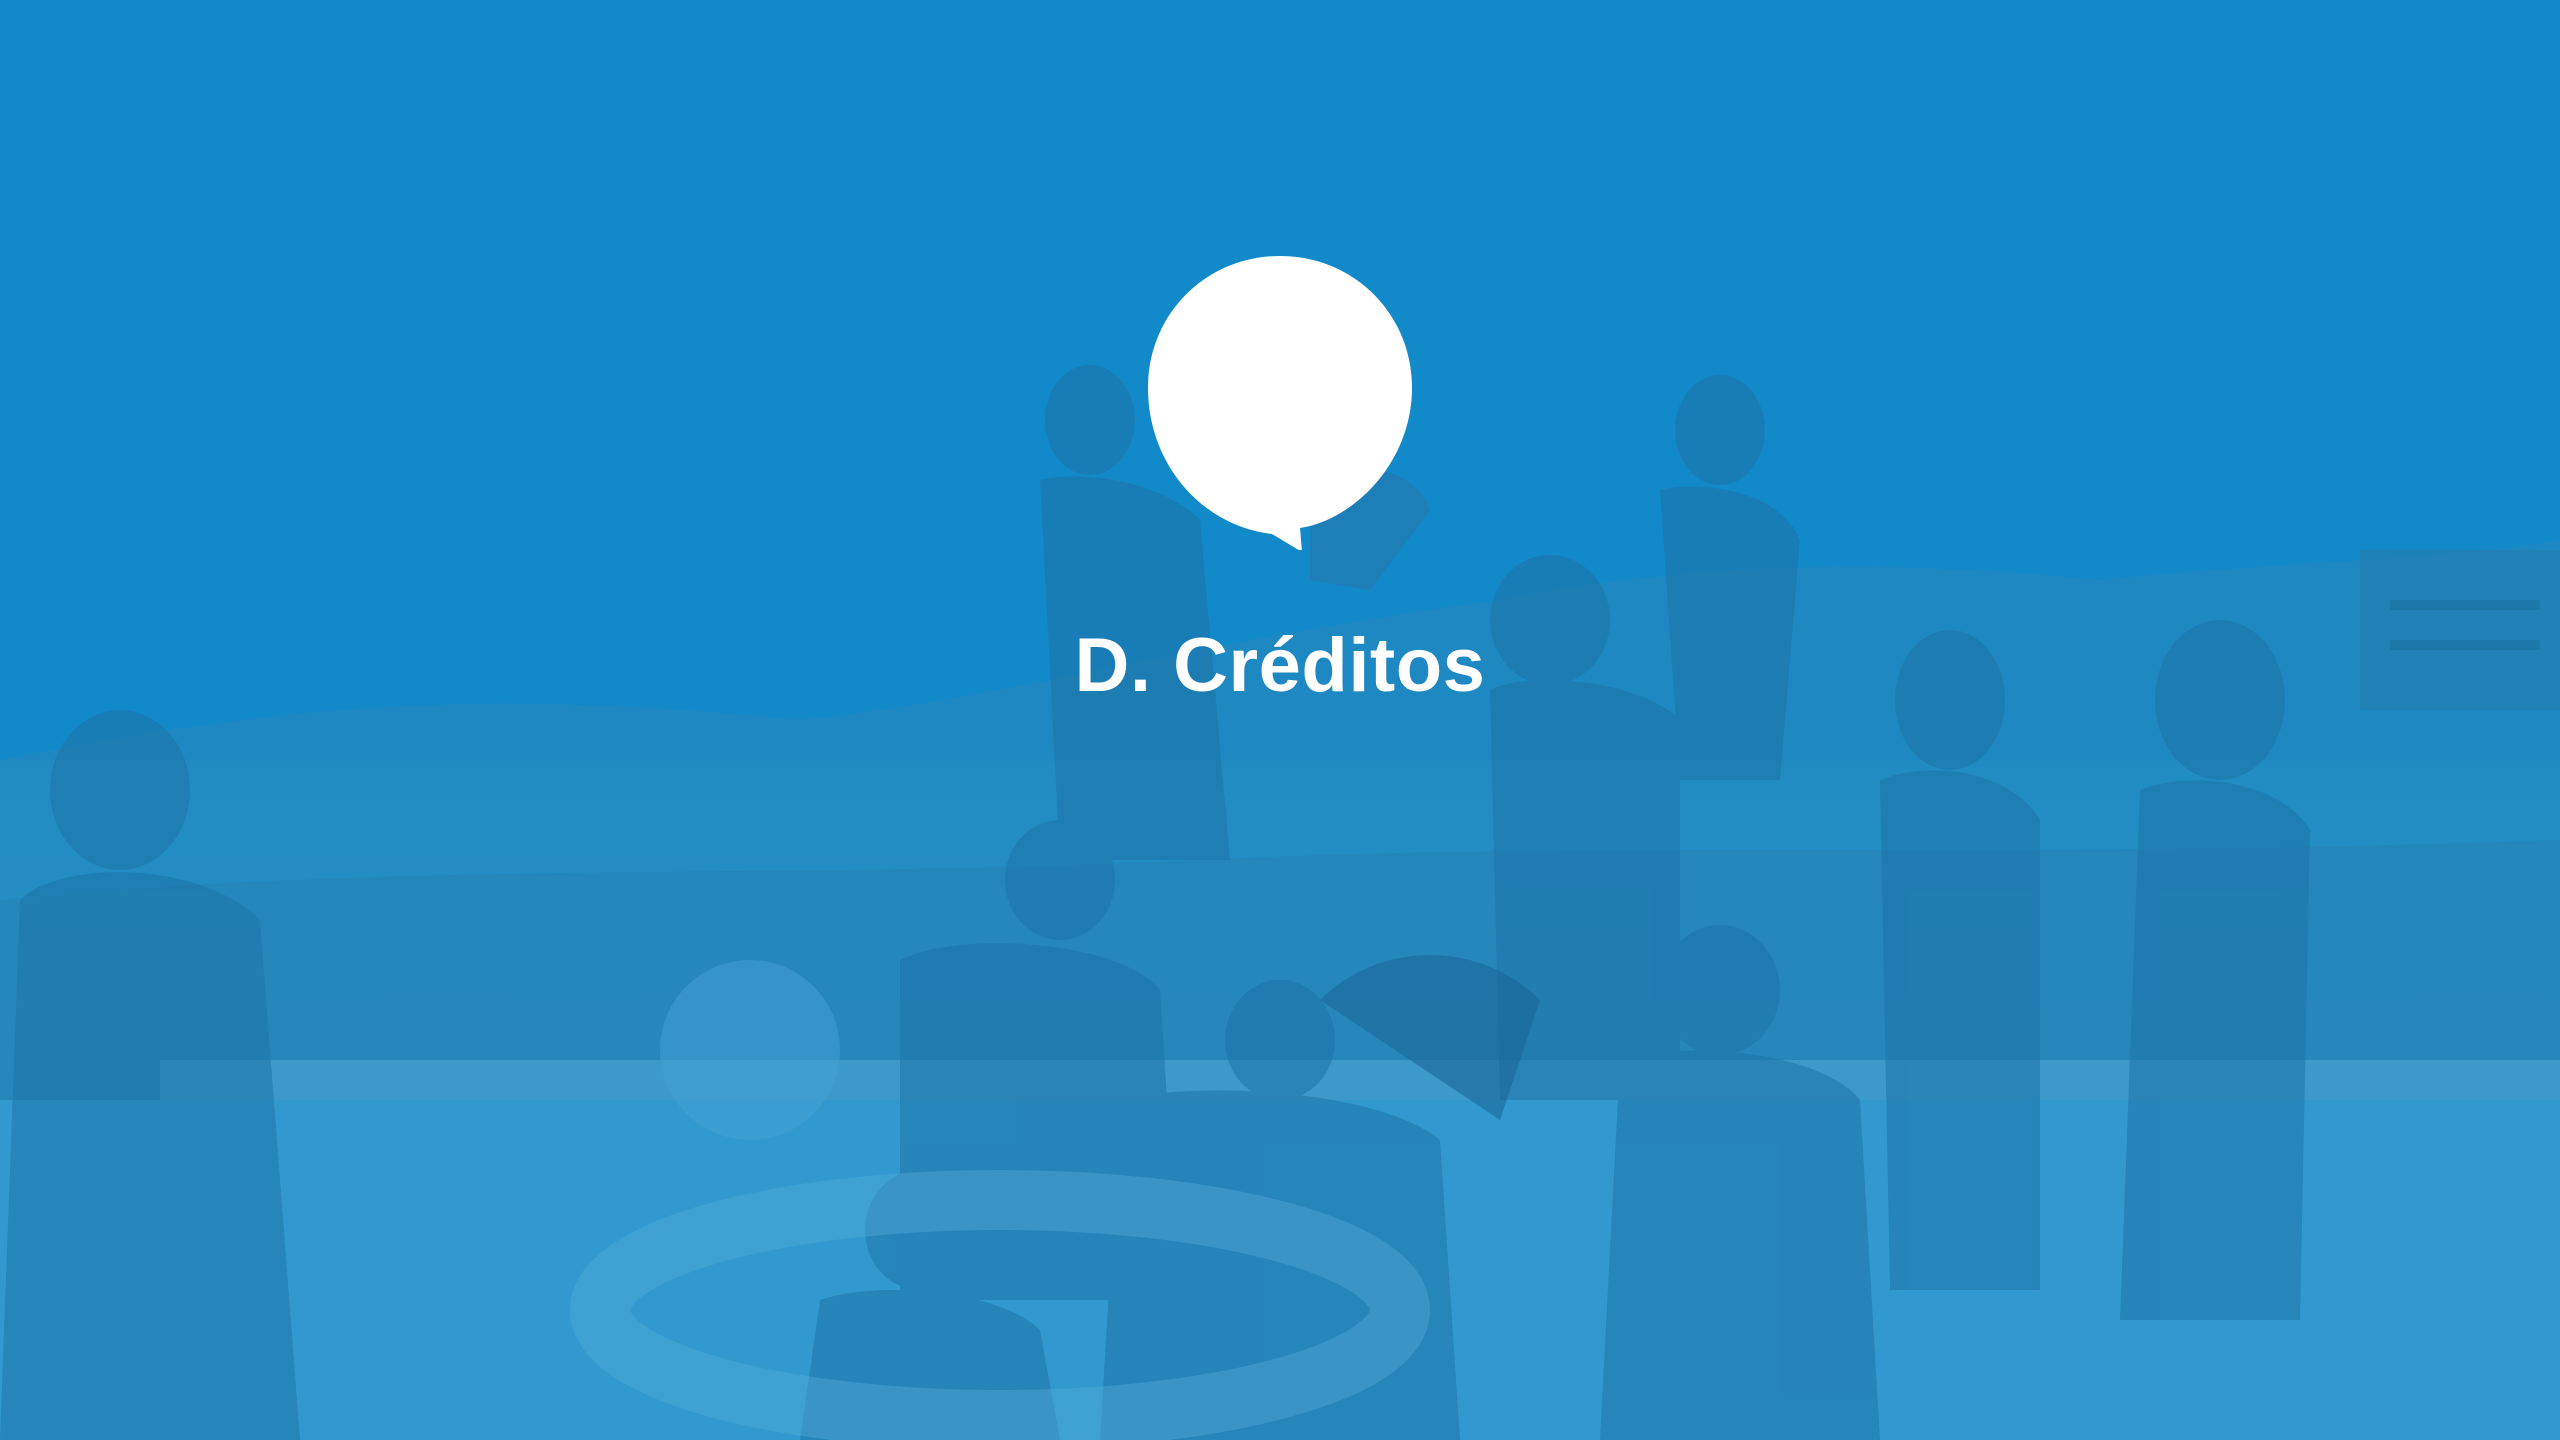 The width and height of the screenshot is (2560, 1440). Describe the element at coordinates (1280, 403) in the screenshot. I see `speech-bubble-icon` at that location.